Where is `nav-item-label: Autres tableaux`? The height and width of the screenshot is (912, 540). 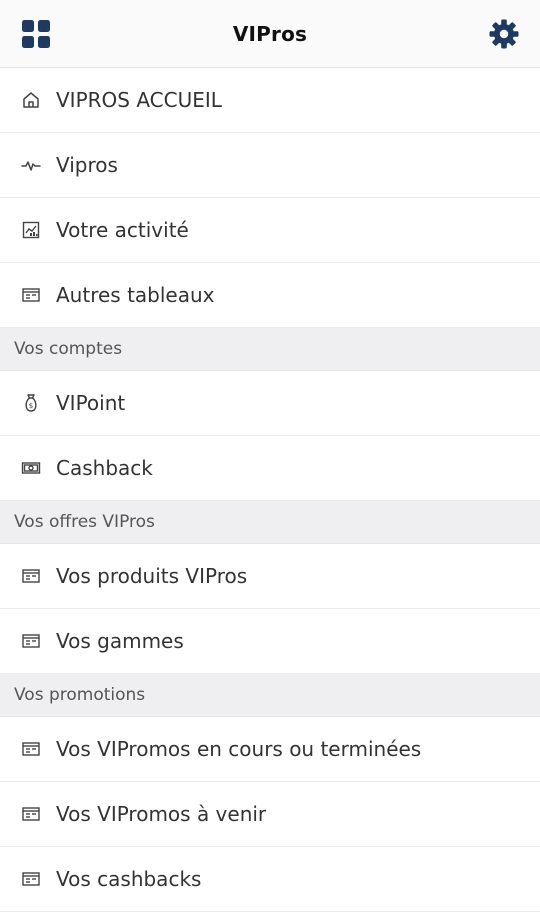
nav-item-label: Autres tableaux is located at coordinates (135, 295).